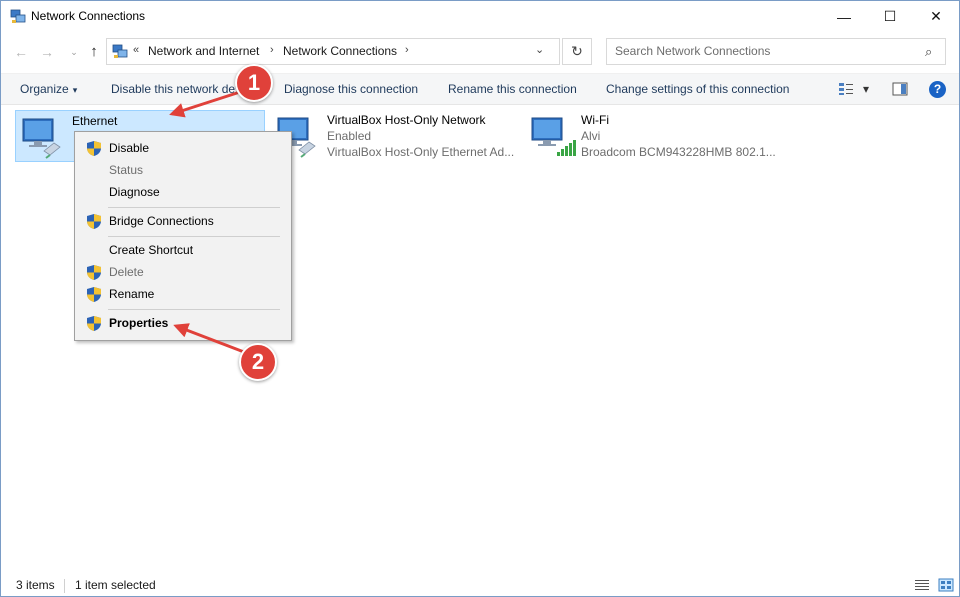 This screenshot has width=960, height=597. Describe the element at coordinates (922, 585) in the screenshot. I see `details-view-icon` at that location.